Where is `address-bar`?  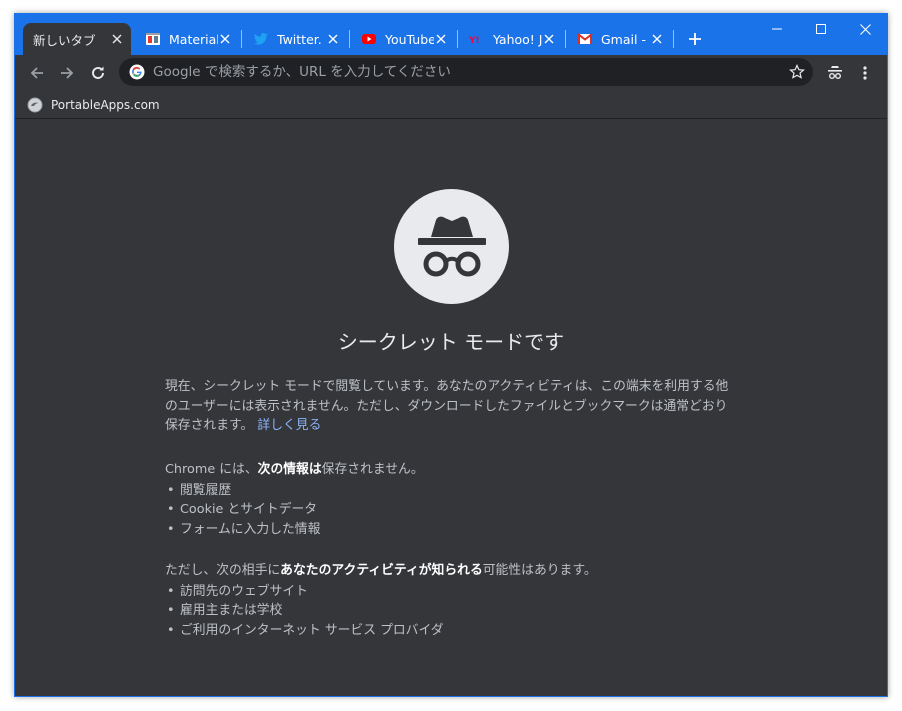 address-bar is located at coordinates (466, 72).